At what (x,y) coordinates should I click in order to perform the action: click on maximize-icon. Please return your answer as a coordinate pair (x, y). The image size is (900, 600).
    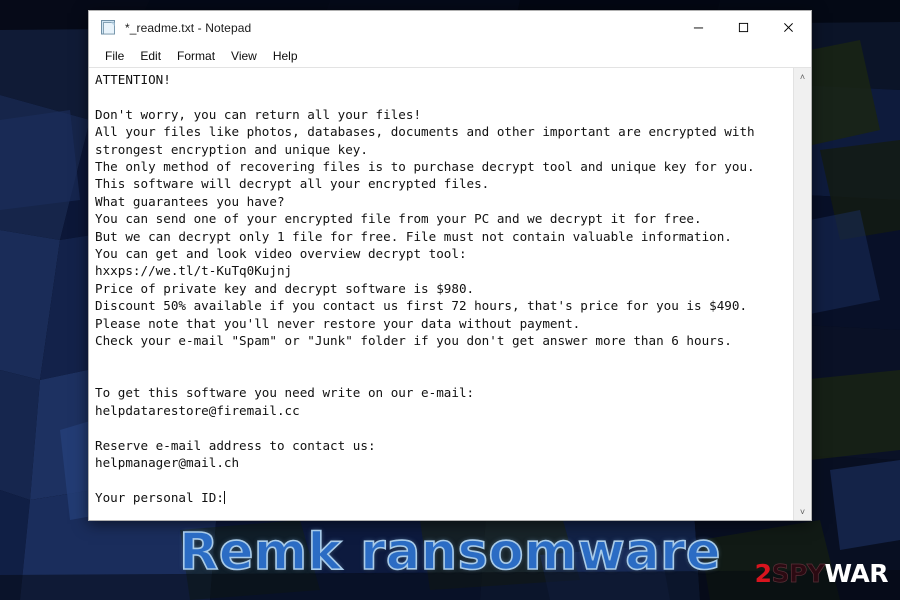
    Looking at the image, I should click on (743, 27).